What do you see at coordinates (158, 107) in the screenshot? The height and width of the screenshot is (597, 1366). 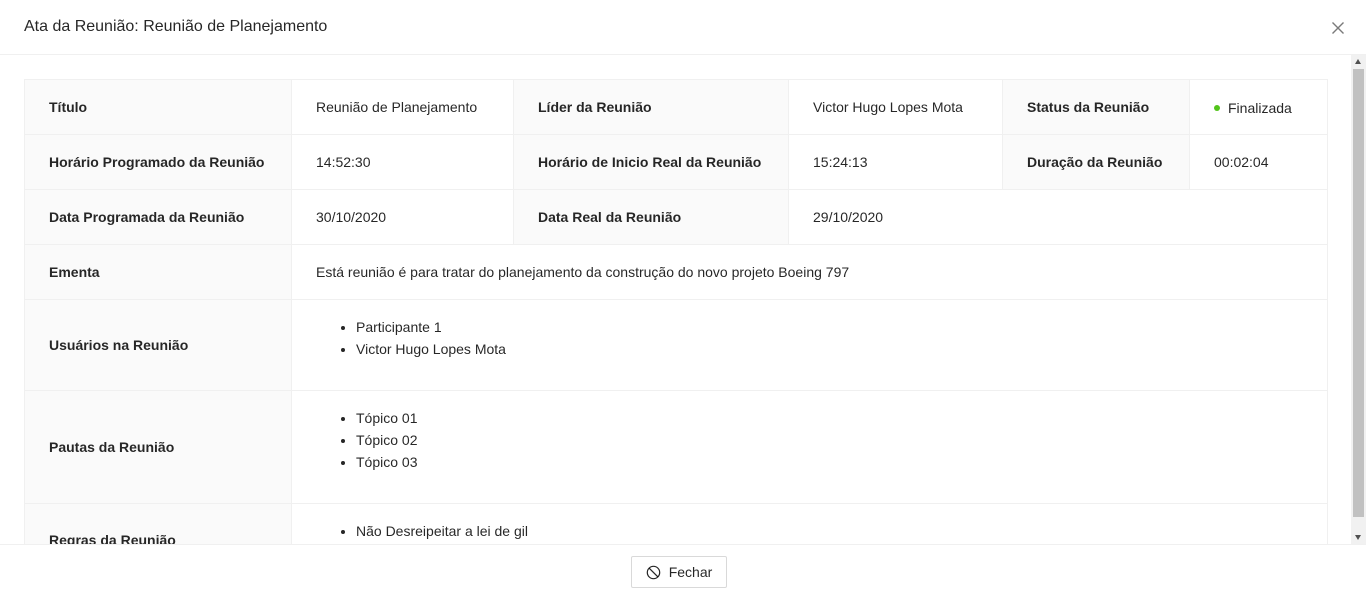 I see `titulo-label: Título` at bounding box center [158, 107].